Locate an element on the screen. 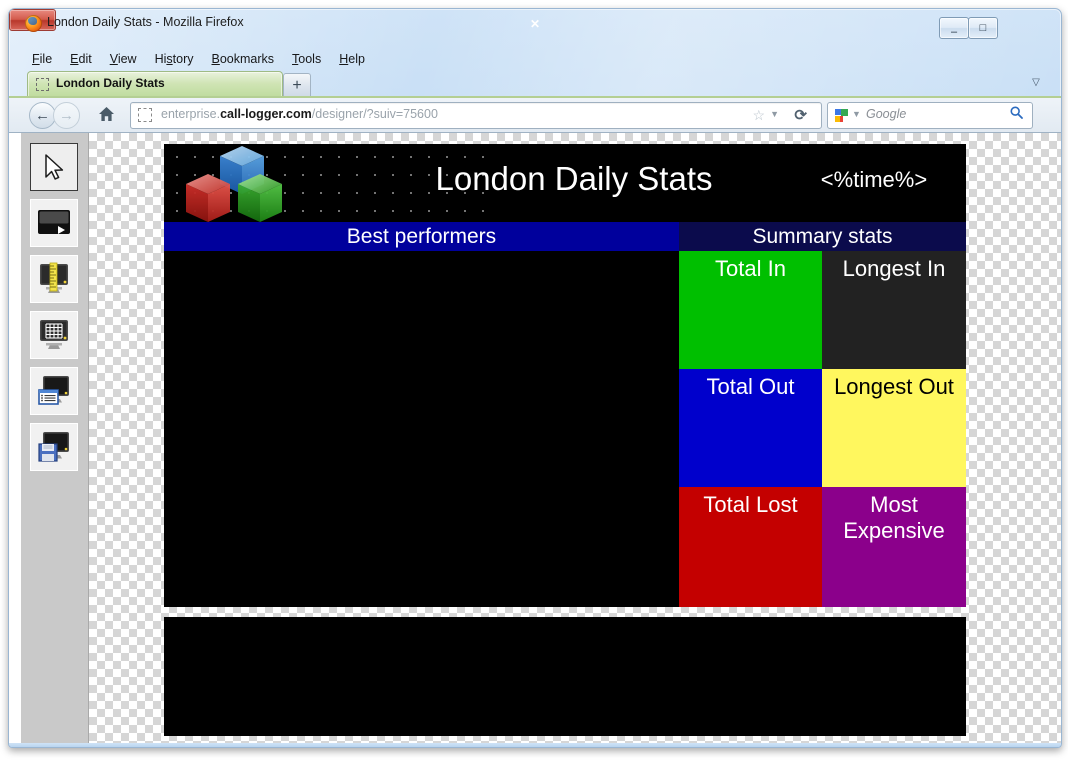 This screenshot has height=761, width=1068. back-button: ← is located at coordinates (42, 115).